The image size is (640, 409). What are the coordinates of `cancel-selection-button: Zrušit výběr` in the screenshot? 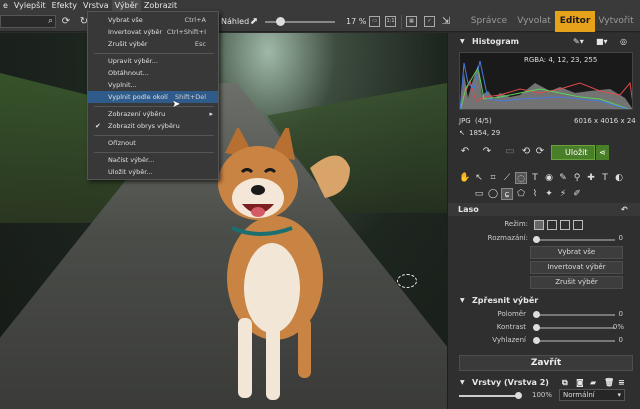 It's located at (576, 282).